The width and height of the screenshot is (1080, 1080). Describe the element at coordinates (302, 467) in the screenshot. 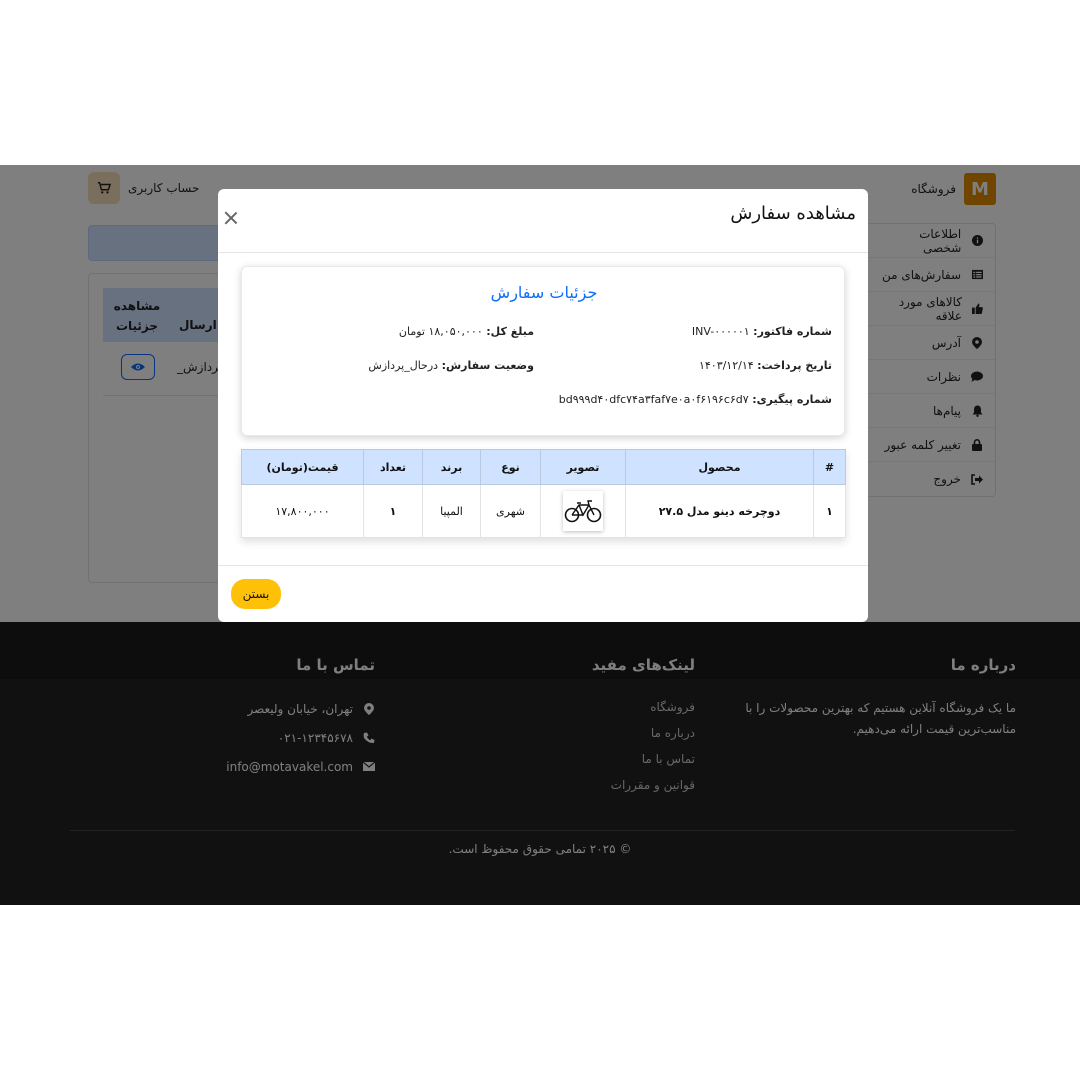

I see `column-header-price: قیمت(تومان)` at that location.